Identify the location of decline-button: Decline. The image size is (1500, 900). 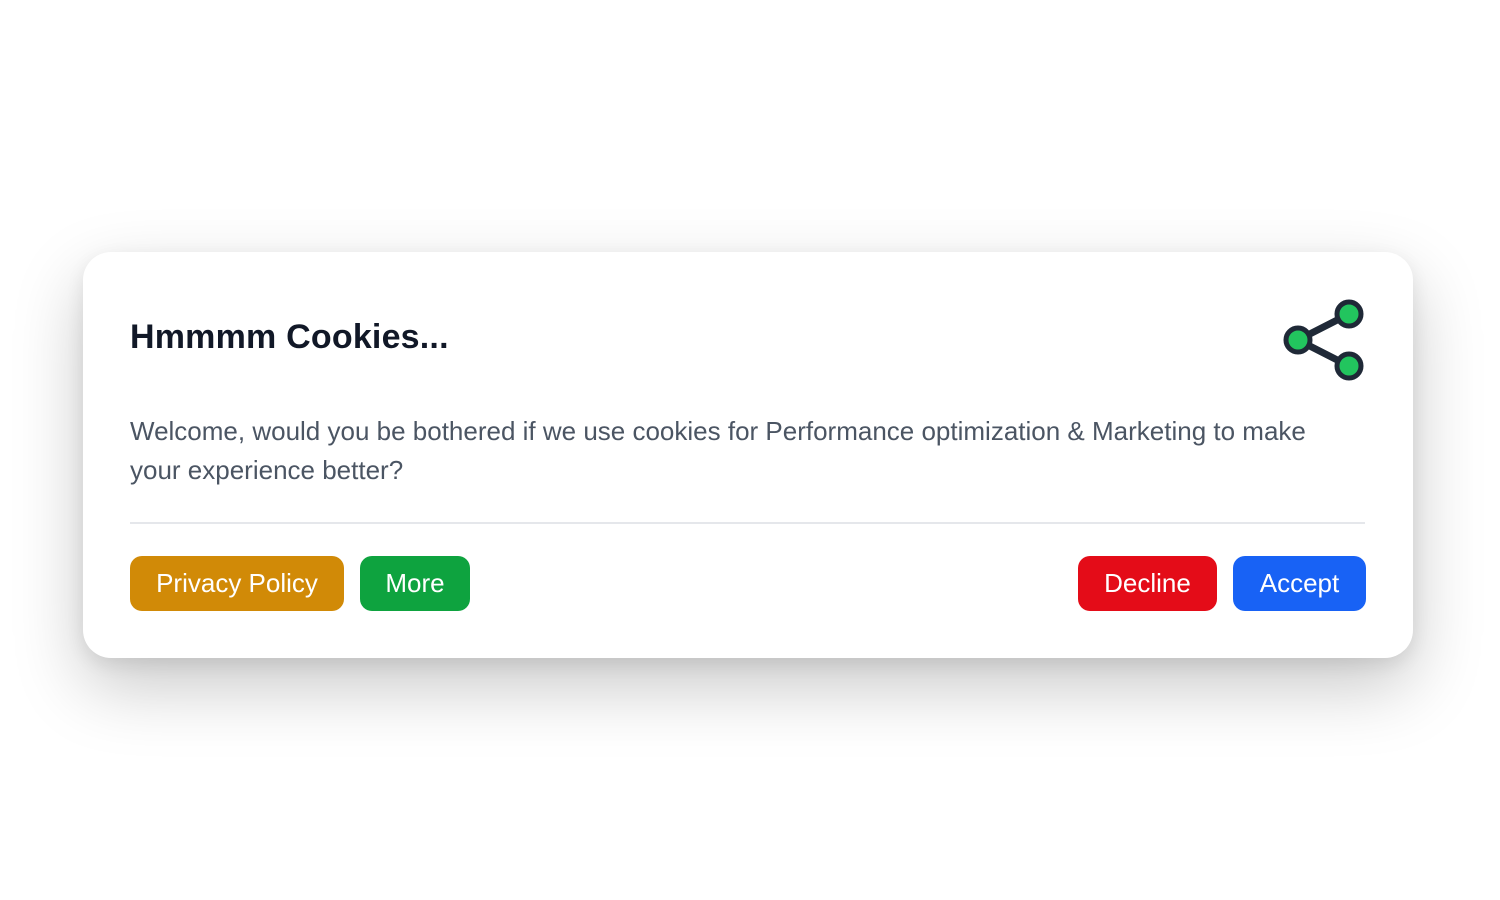
(1147, 583).